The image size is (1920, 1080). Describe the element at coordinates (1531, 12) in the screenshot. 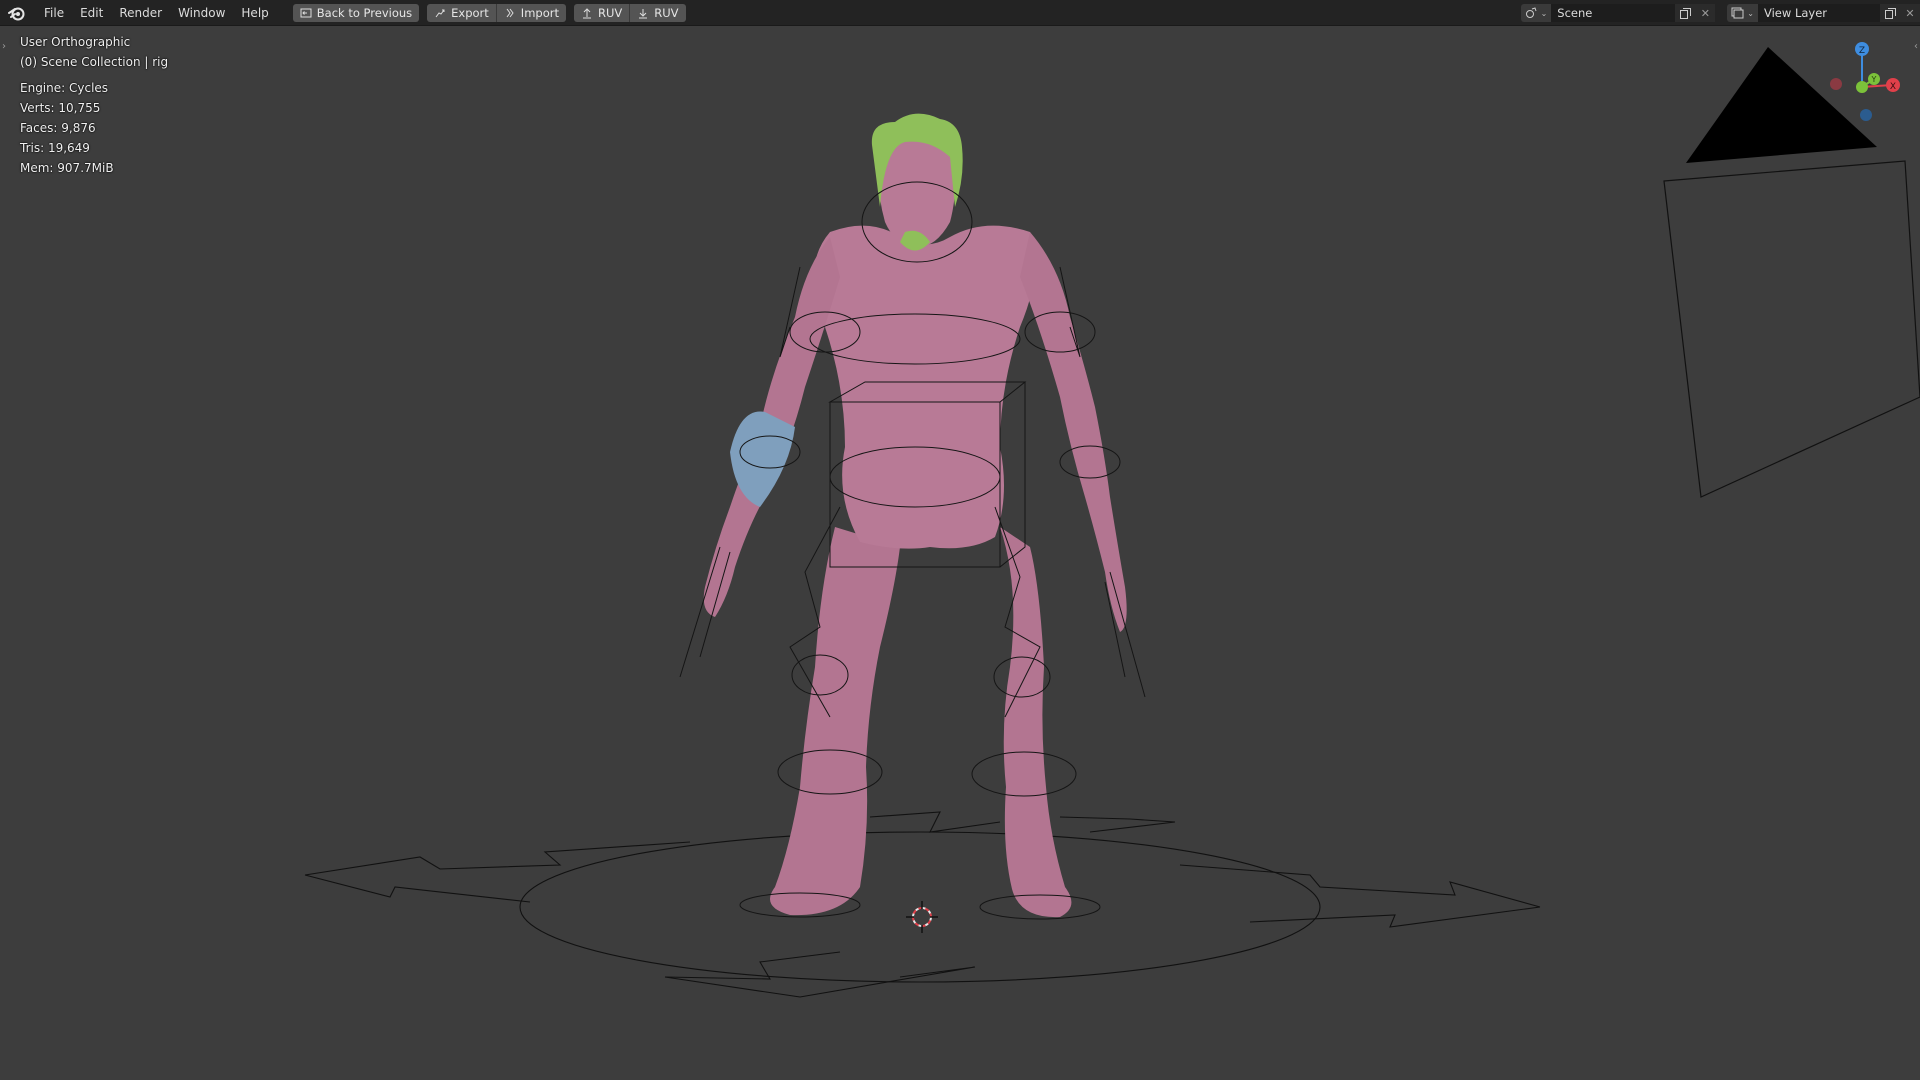

I see `scene-icon` at that location.